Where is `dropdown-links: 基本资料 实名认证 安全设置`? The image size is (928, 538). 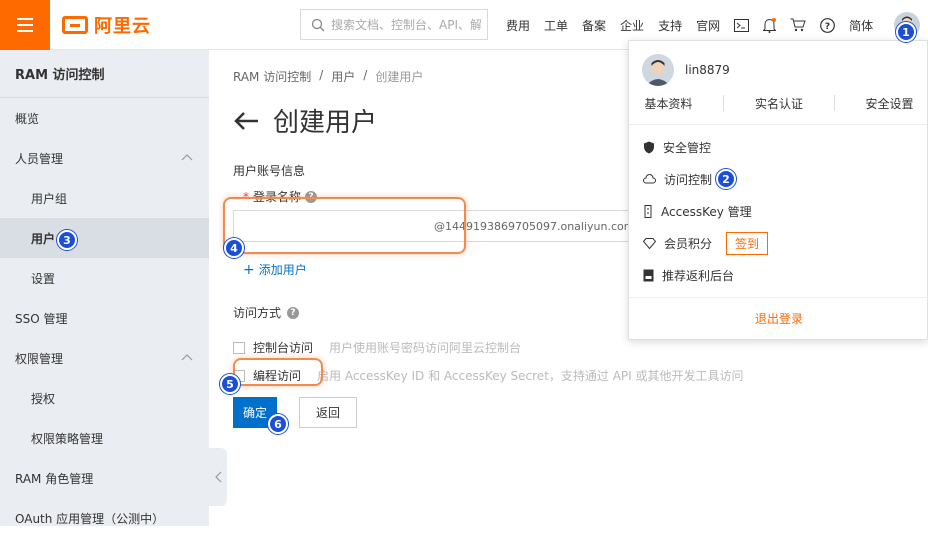
dropdown-links: 基本资料 实名认证 安全设置 is located at coordinates (778, 103).